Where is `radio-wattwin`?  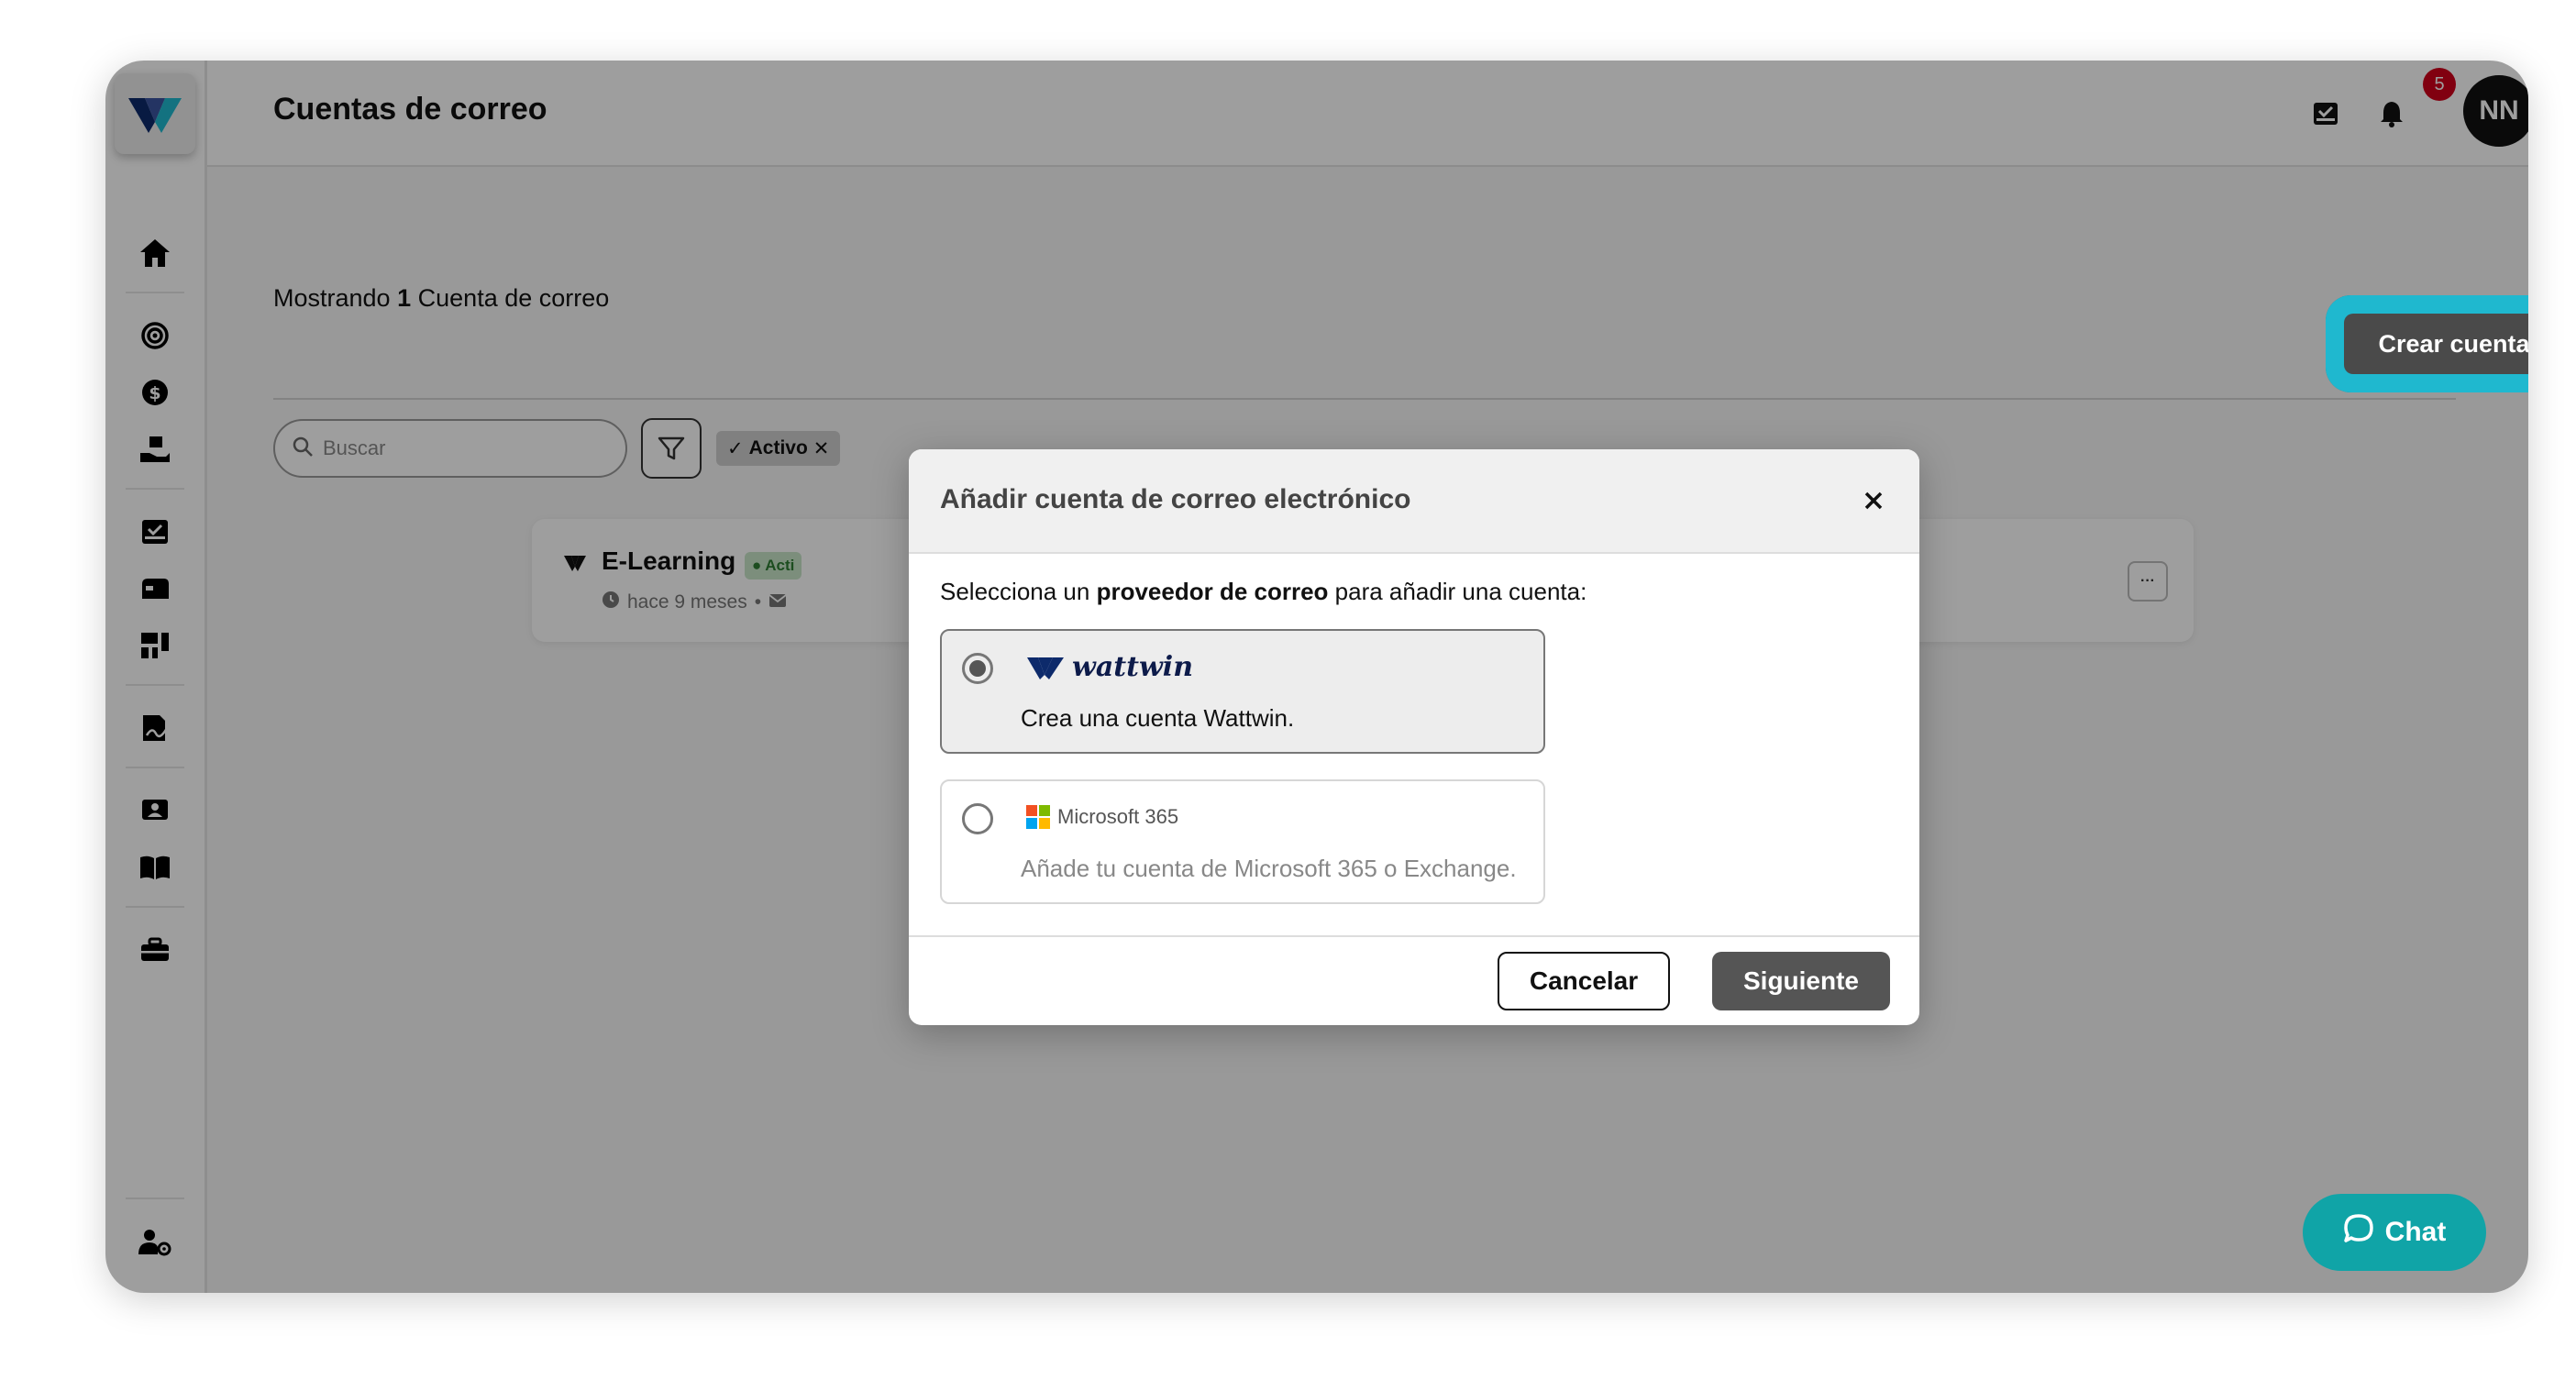
radio-wattwin is located at coordinates (977, 668).